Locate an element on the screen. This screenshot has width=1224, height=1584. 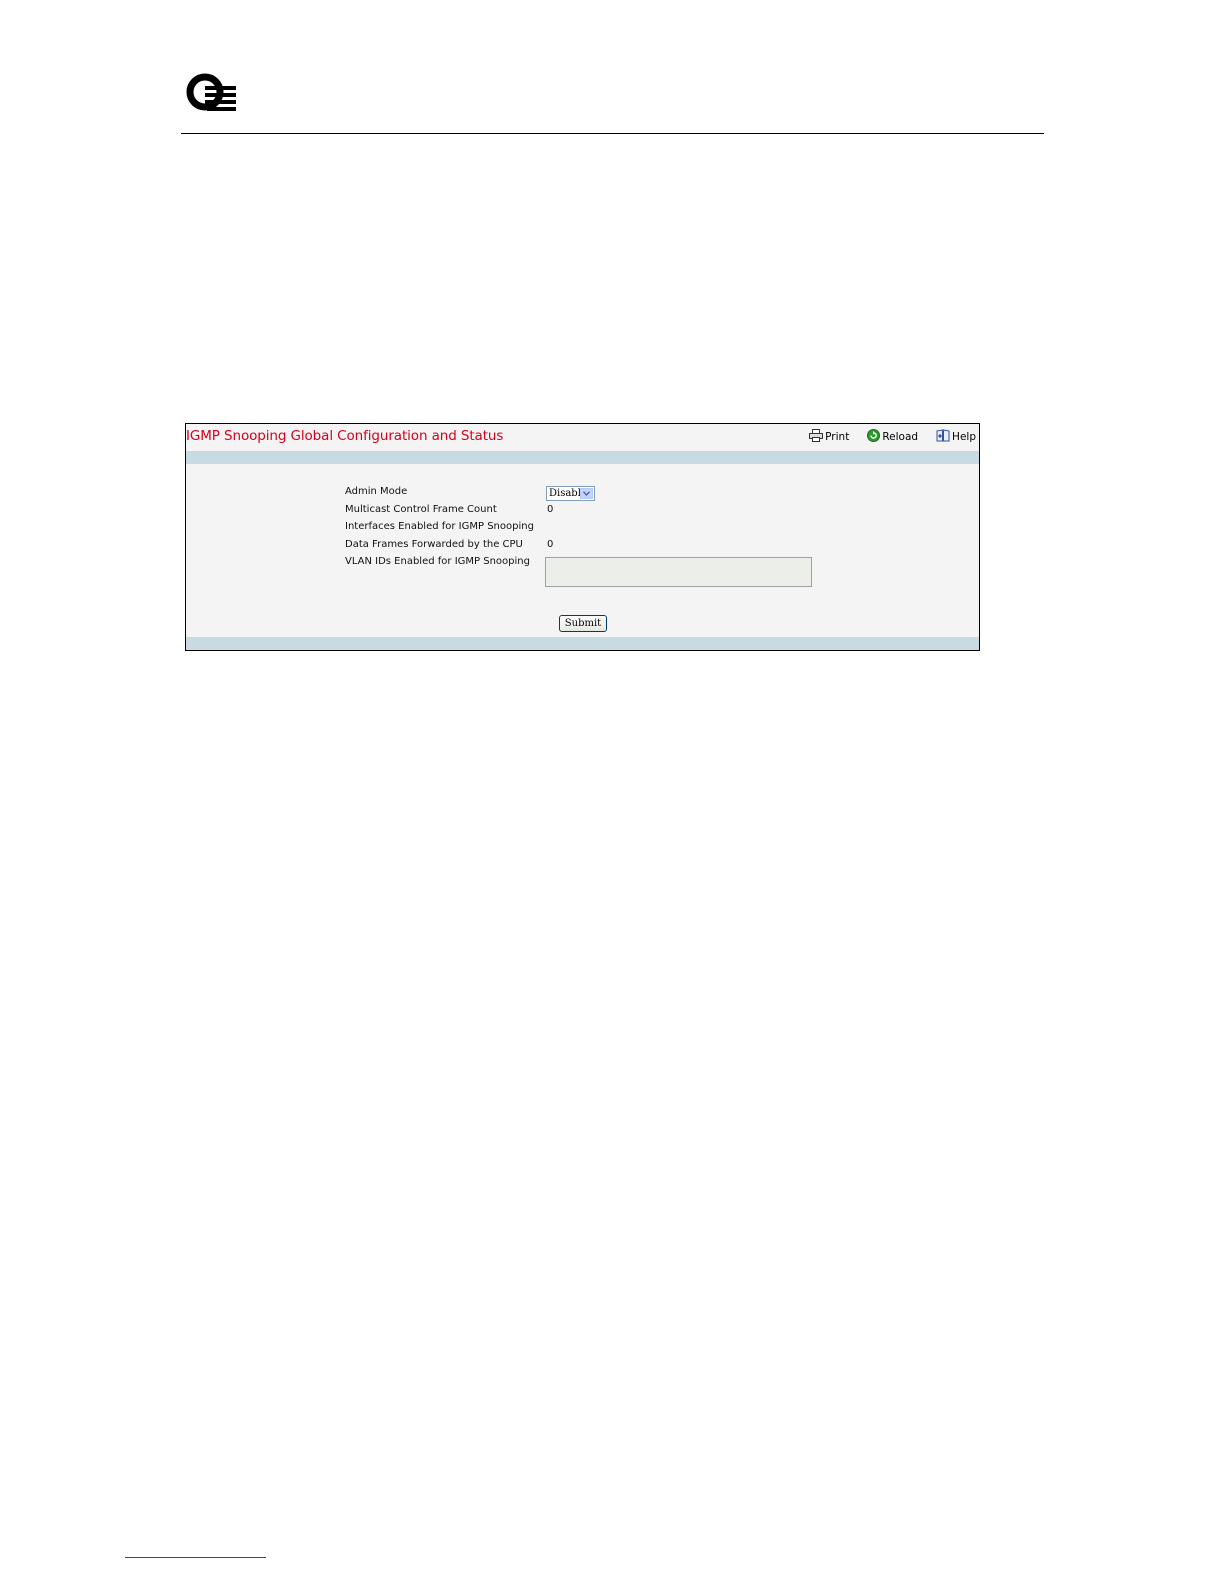
vlan-ids-enabled-box is located at coordinates (678, 572).